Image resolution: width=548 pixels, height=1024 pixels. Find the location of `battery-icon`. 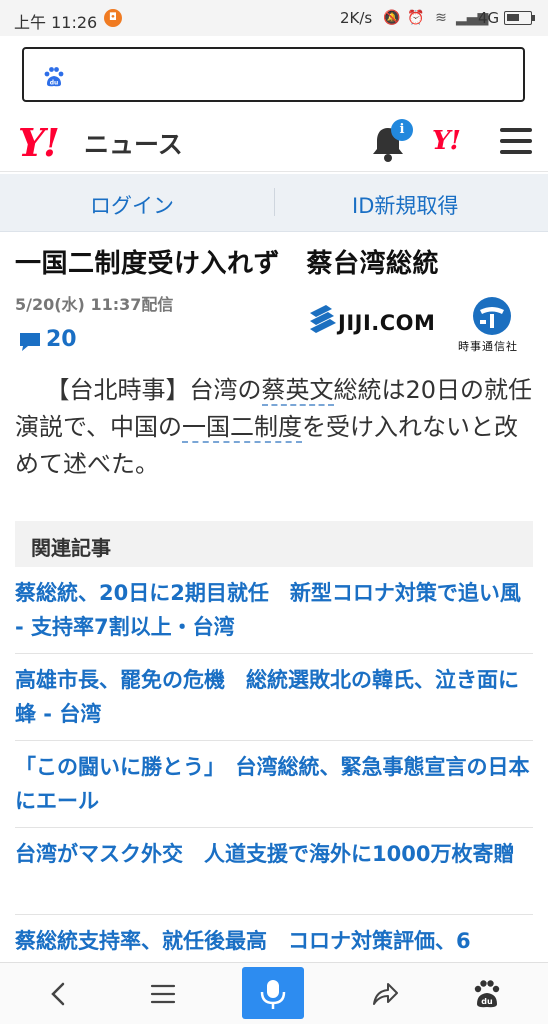

battery-icon is located at coordinates (518, 18).